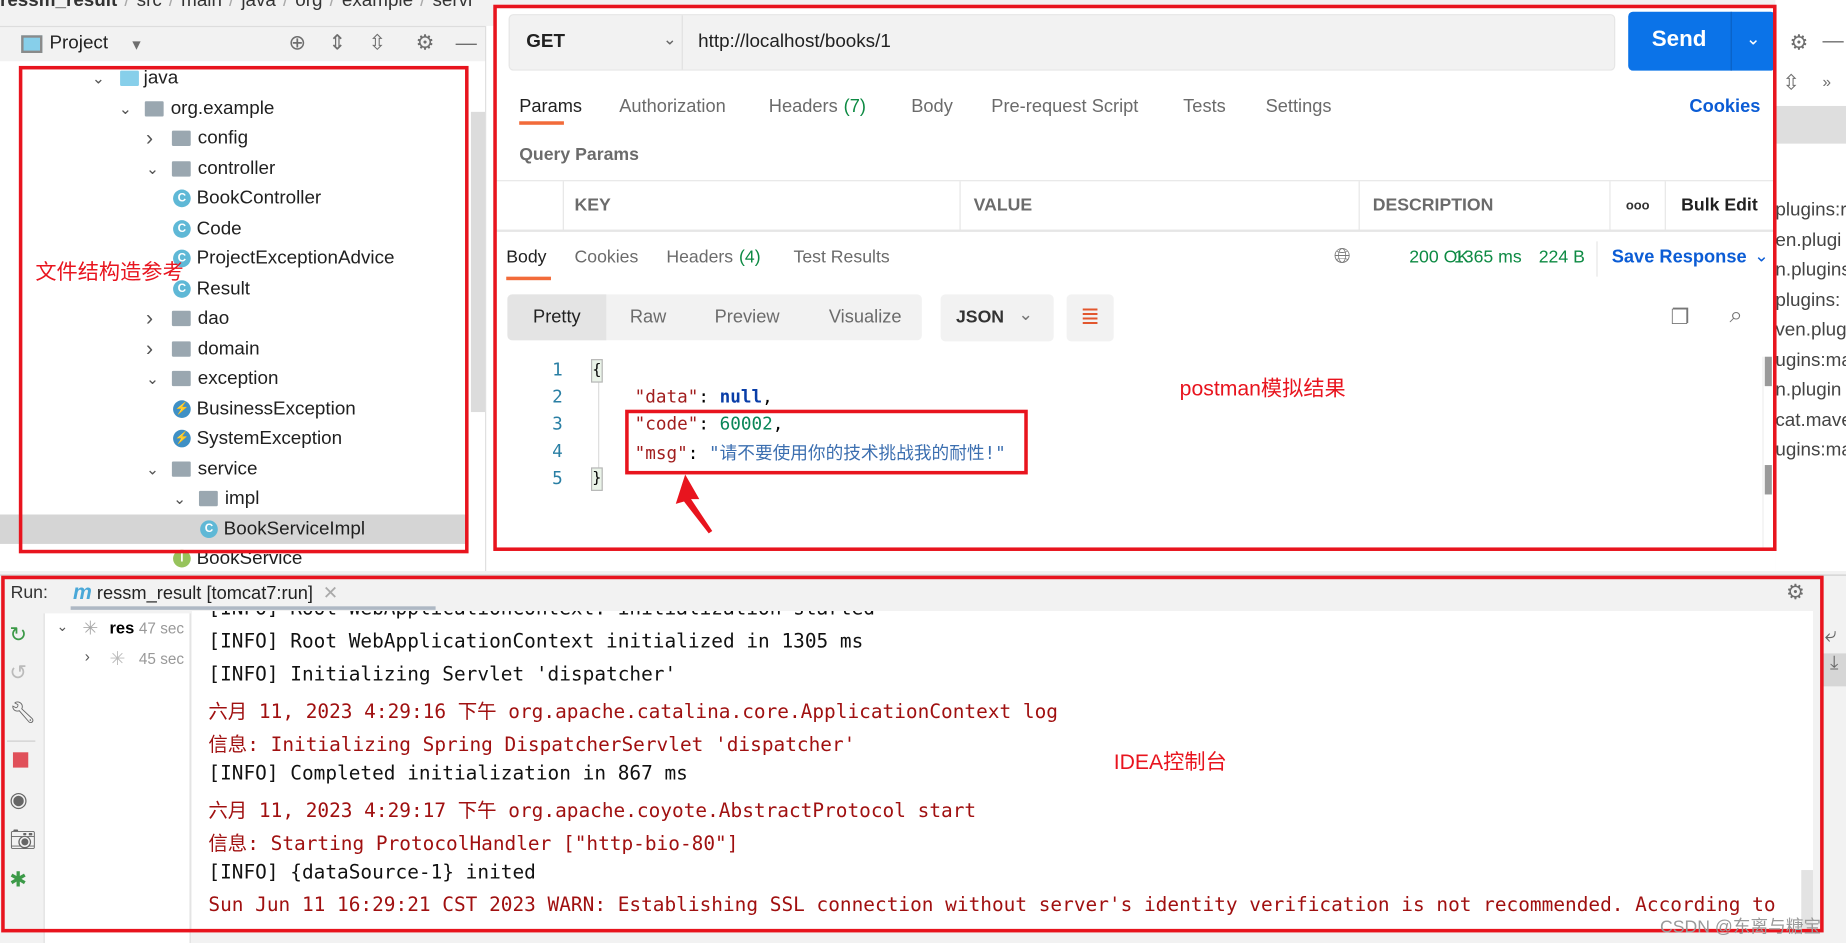 The image size is (1846, 943). Describe the element at coordinates (58, 5) in the screenshot. I see `breadcrumb-item: ressm_result` at that location.